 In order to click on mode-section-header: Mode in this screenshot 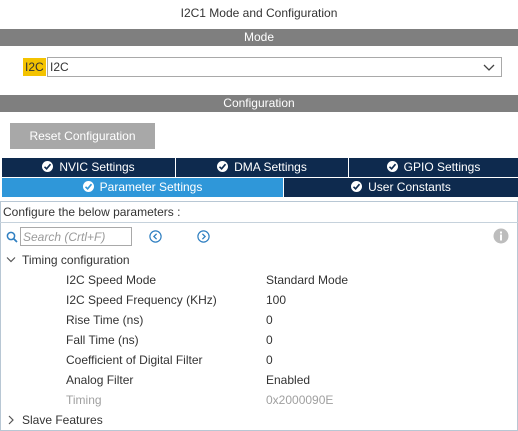, I will do `click(259, 37)`.